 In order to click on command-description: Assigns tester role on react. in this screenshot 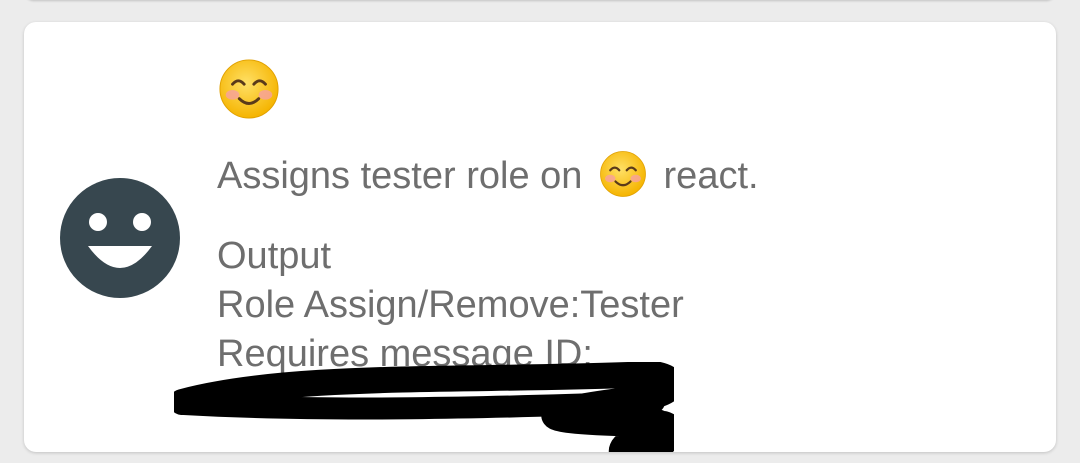, I will do `click(488, 175)`.